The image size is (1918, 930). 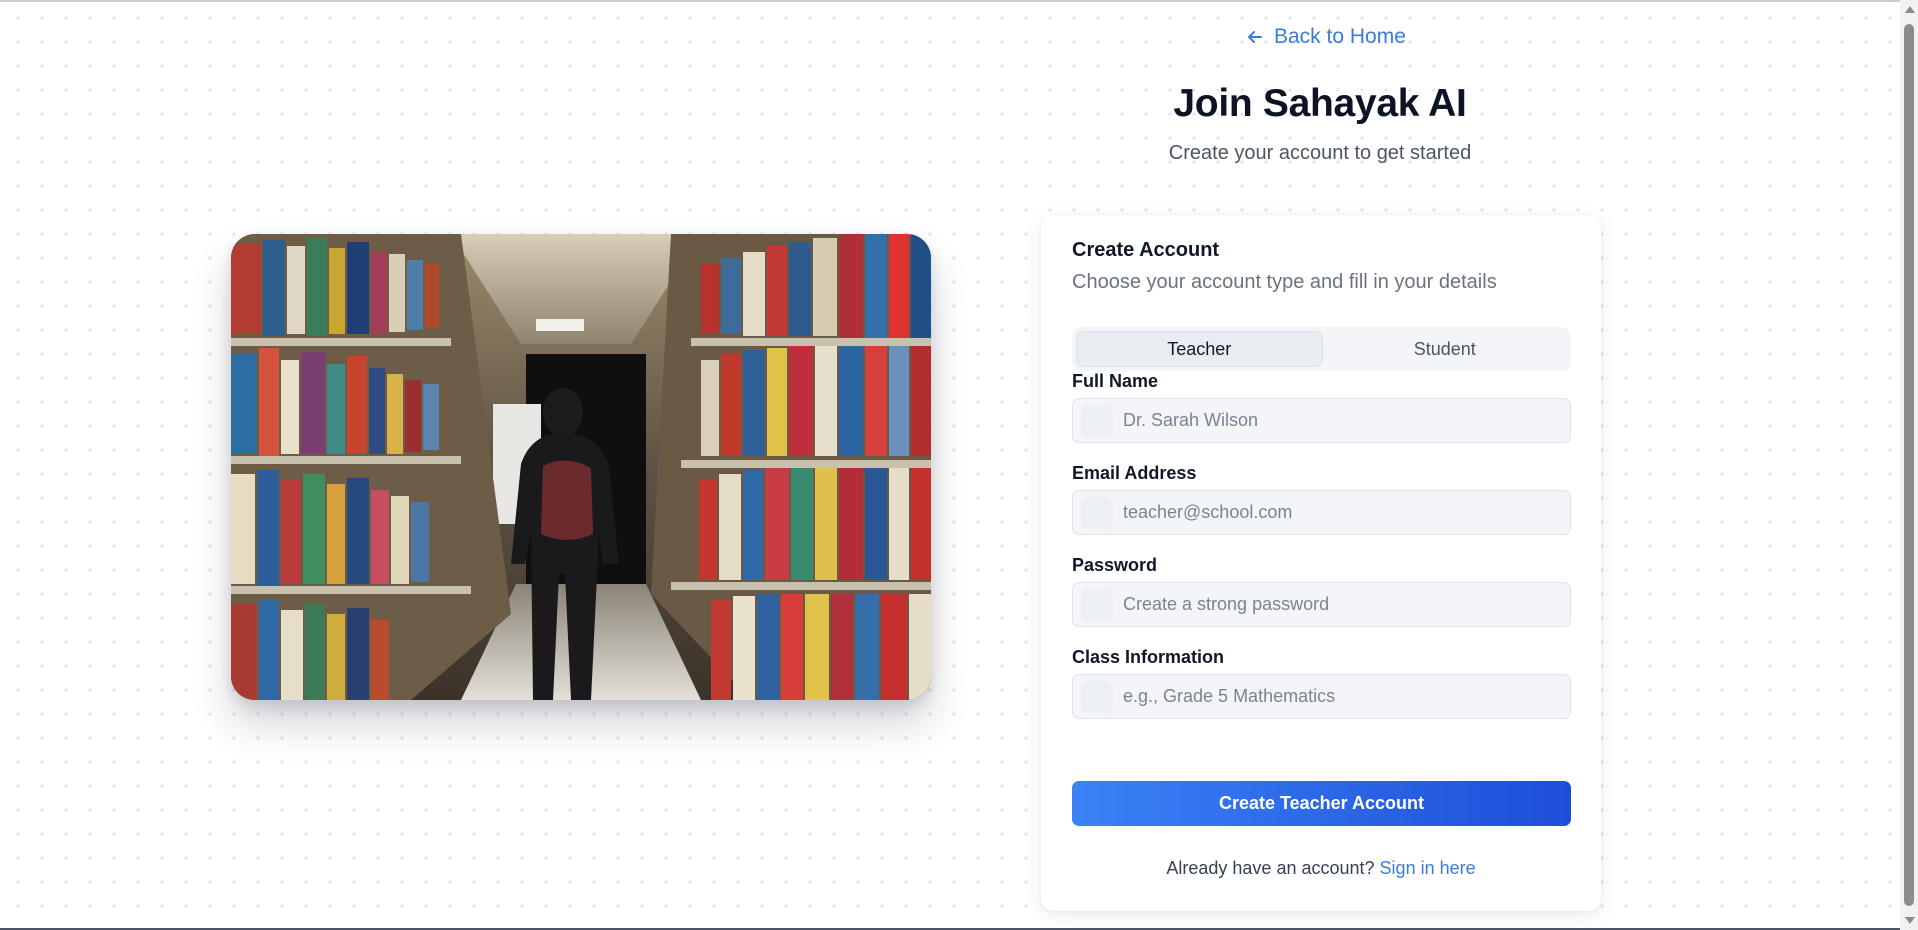 What do you see at coordinates (1343, 696) in the screenshot?
I see `class-info-input` at bounding box center [1343, 696].